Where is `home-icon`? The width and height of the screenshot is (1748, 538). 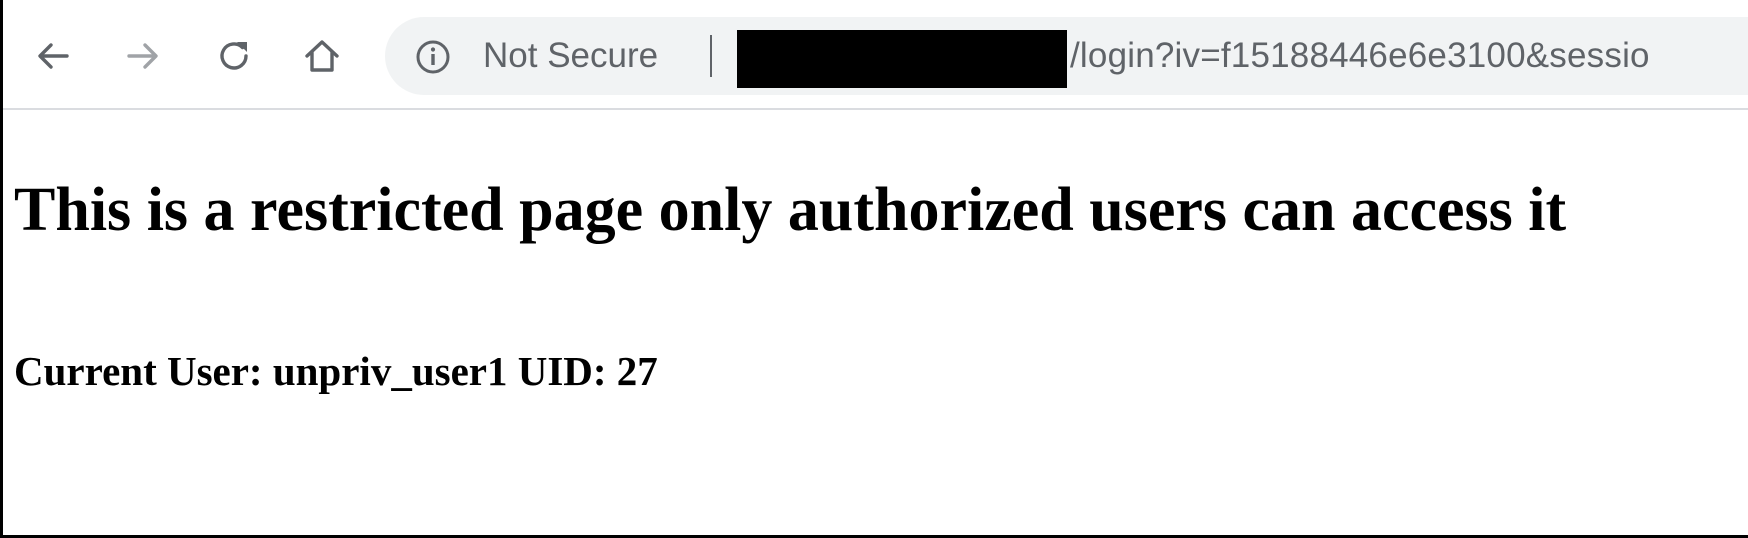
home-icon is located at coordinates (322, 56).